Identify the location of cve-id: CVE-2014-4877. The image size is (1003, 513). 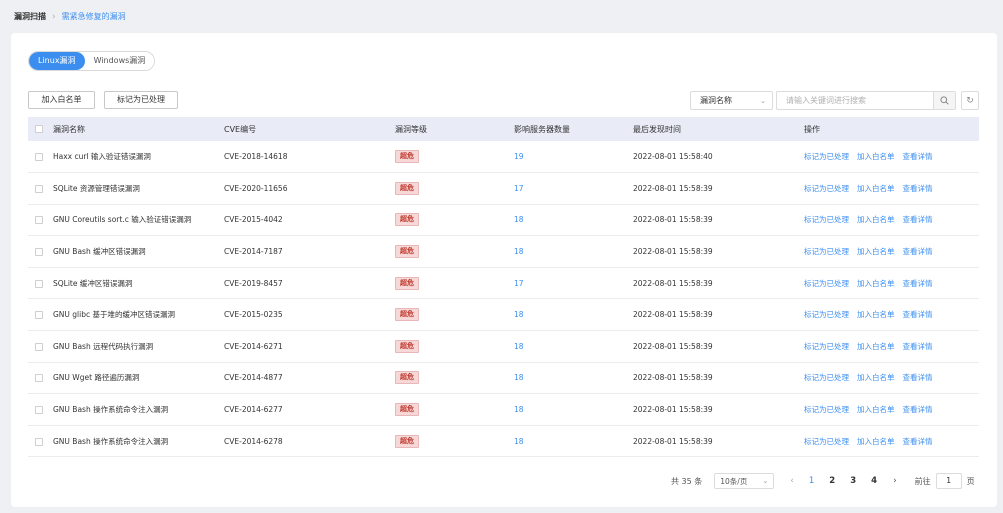
(253, 378).